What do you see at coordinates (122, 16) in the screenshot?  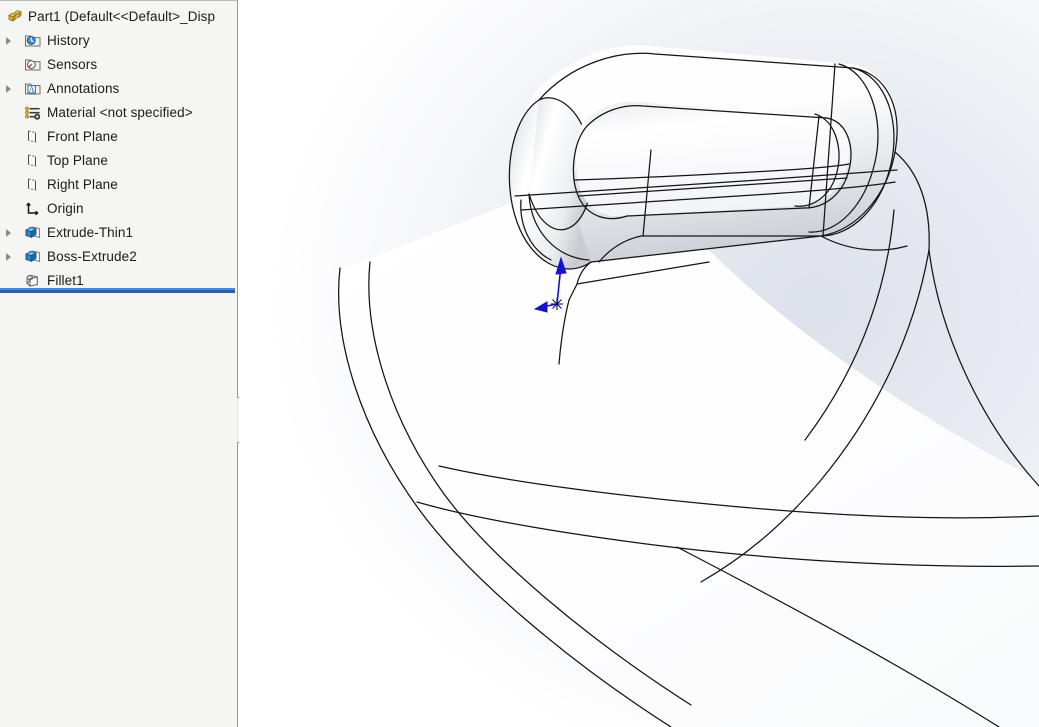 I see `part-root-label: Part1 (Default<<Default>_Disp` at bounding box center [122, 16].